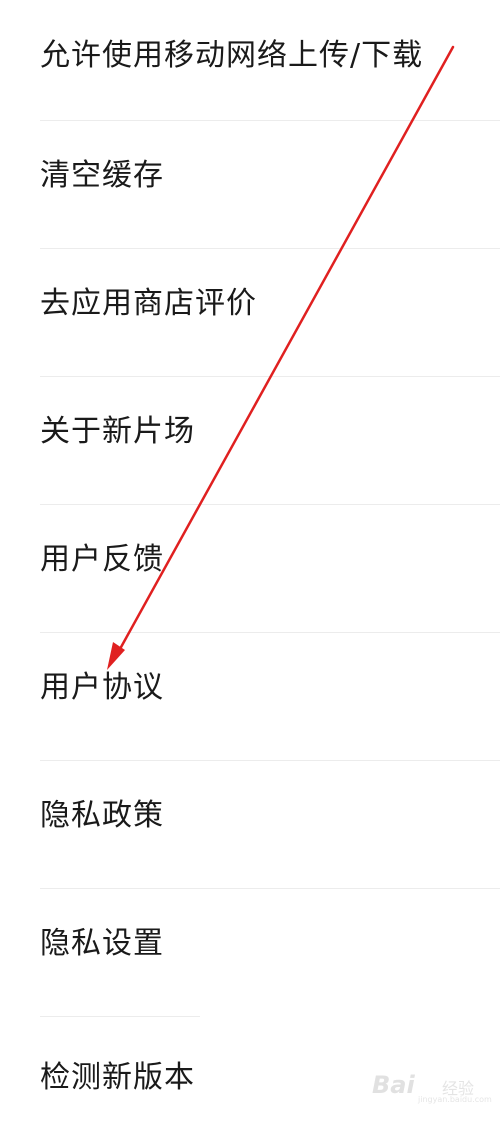  I want to click on watermark-brand: Bai, so click(393, 1085).